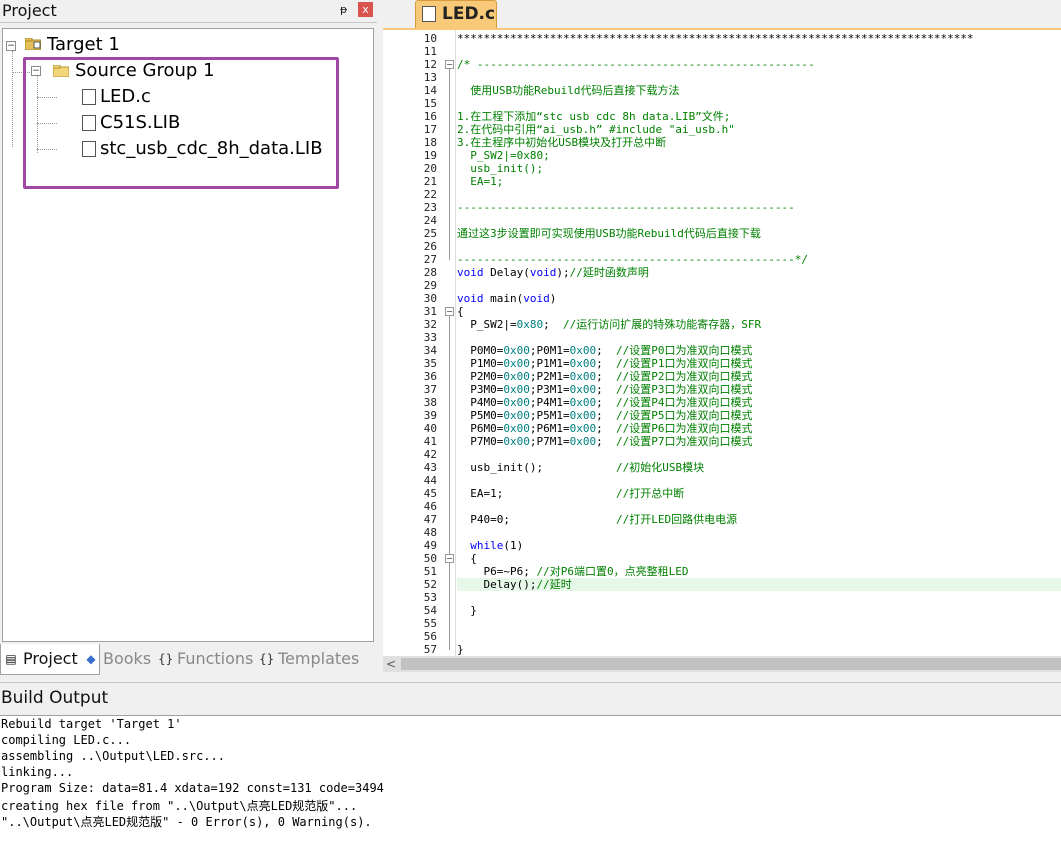 Image resolution: width=1061 pixels, height=849 pixels. I want to click on tab-functions-label: Functions, so click(215, 658).